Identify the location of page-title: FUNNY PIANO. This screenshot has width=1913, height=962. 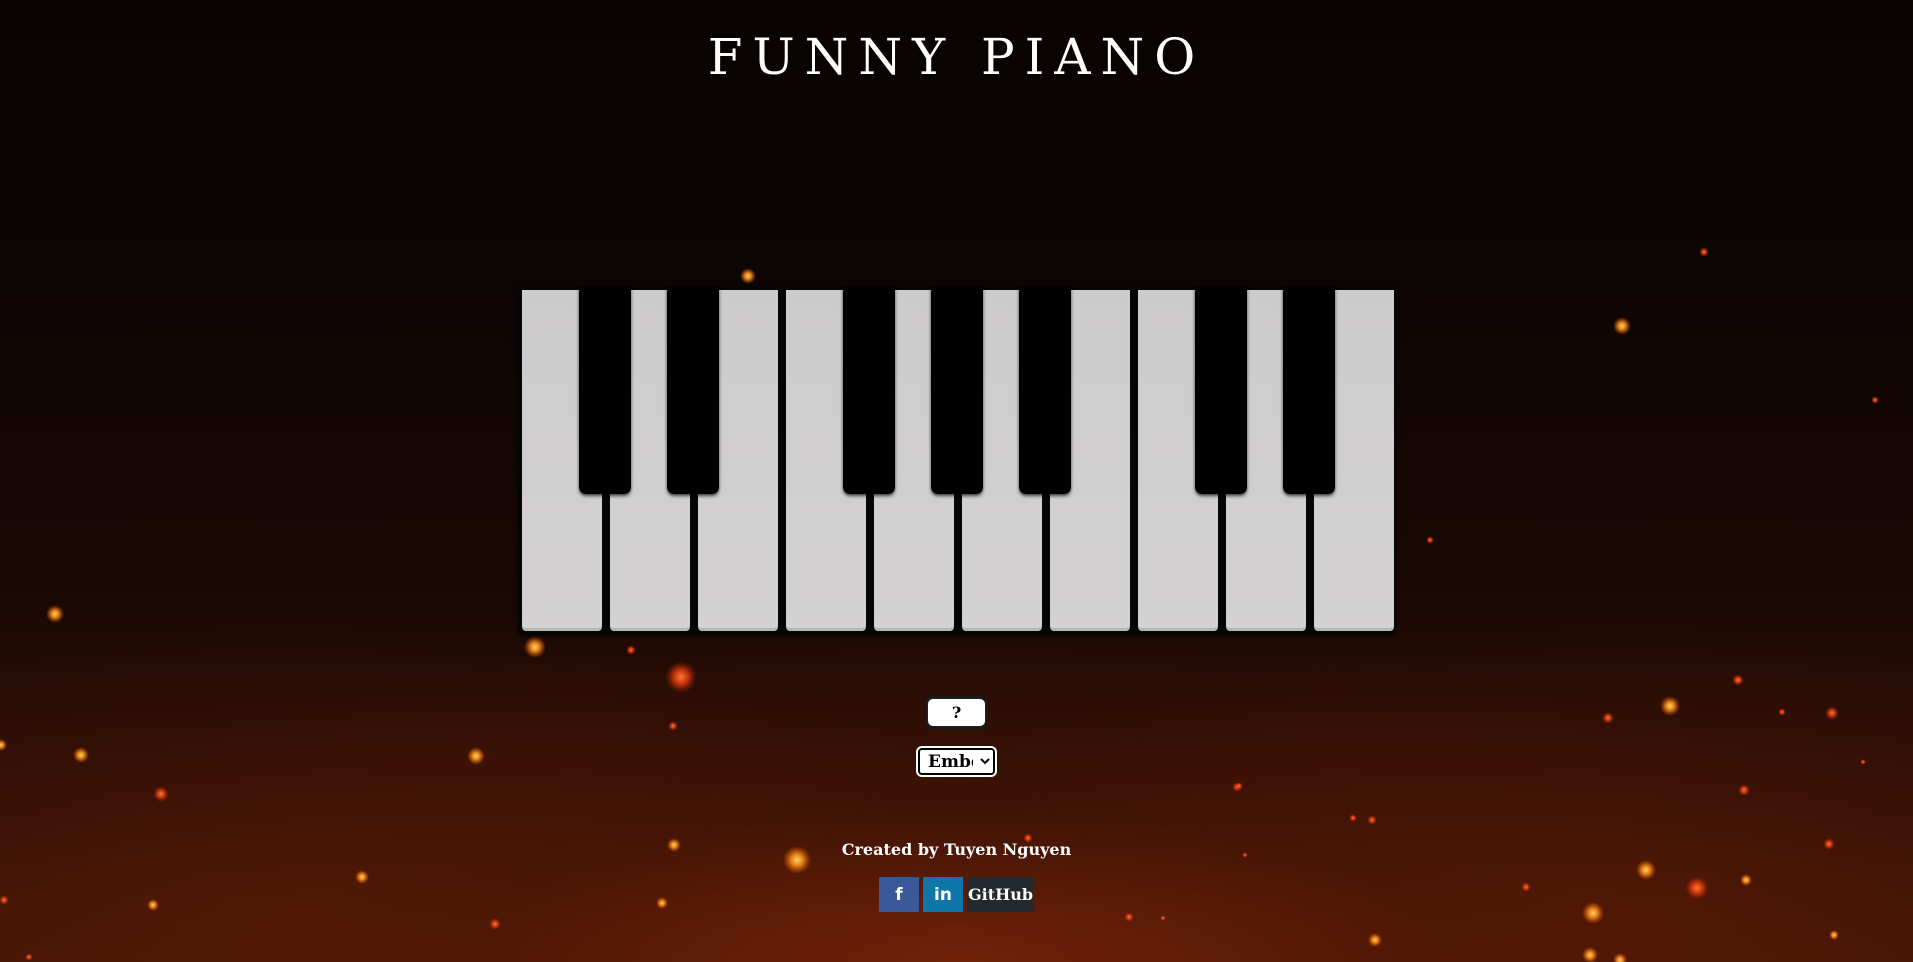
(956, 57).